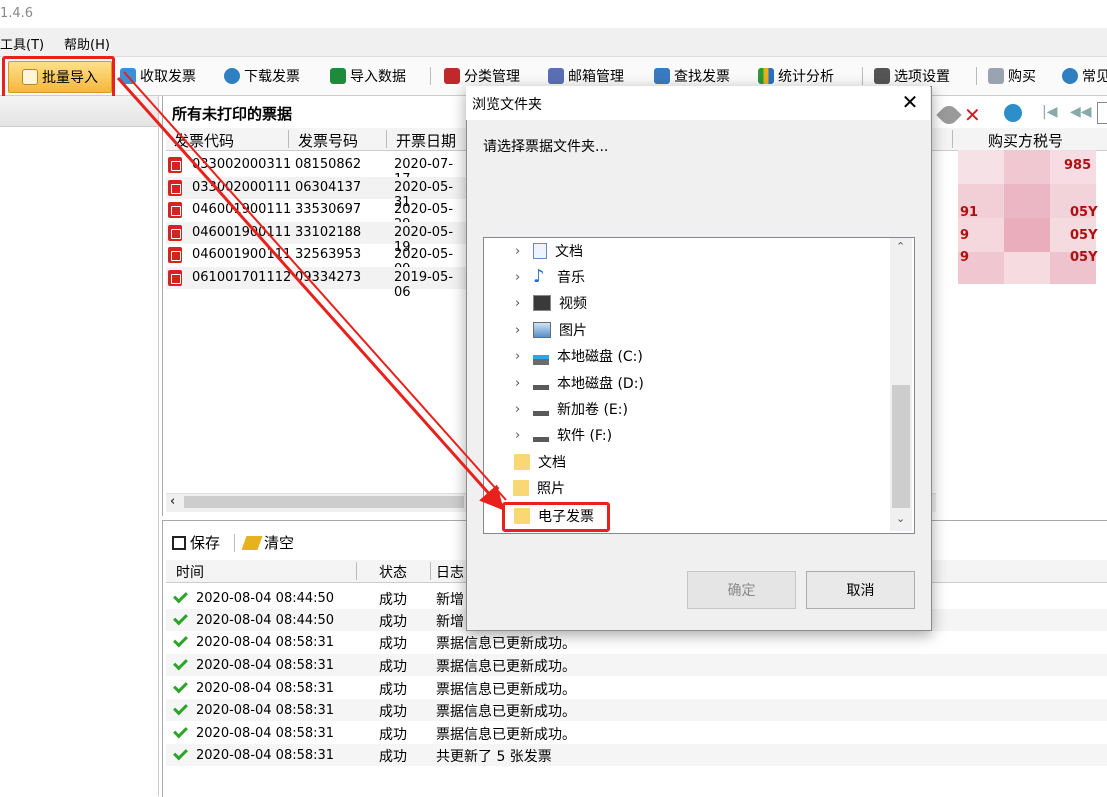  What do you see at coordinates (551, 489) in the screenshot?
I see `tree-item-label: 照片` at bounding box center [551, 489].